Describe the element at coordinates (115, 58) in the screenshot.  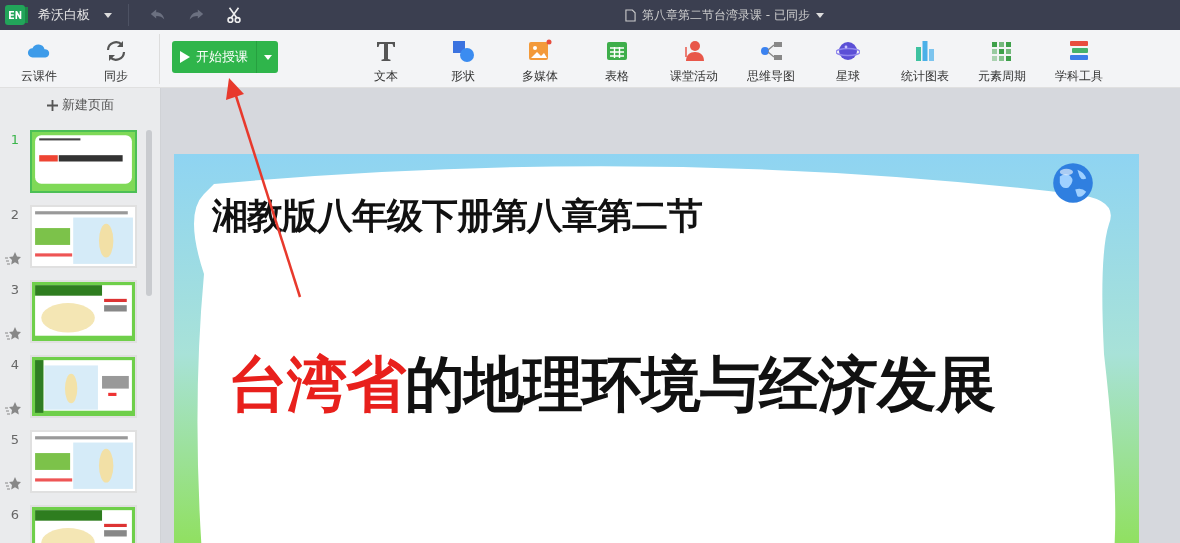
I see `toolbar-button: 同步` at that location.